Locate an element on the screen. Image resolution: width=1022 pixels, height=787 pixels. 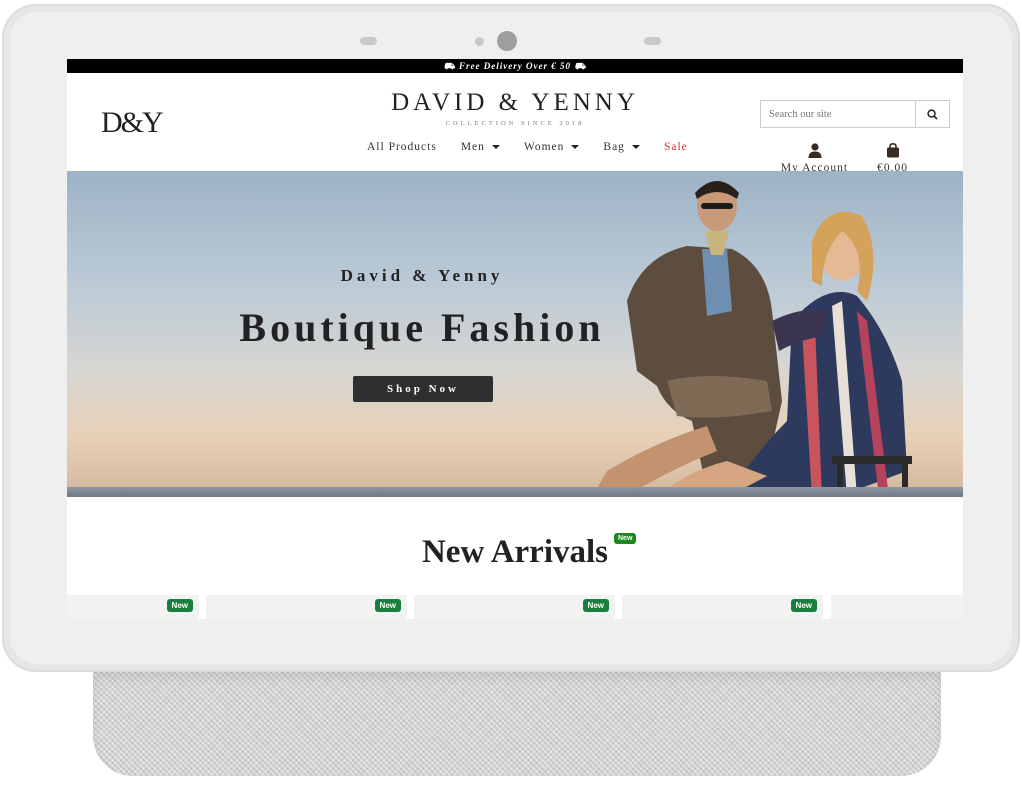
nav-item-label: Women is located at coordinates (544, 147).